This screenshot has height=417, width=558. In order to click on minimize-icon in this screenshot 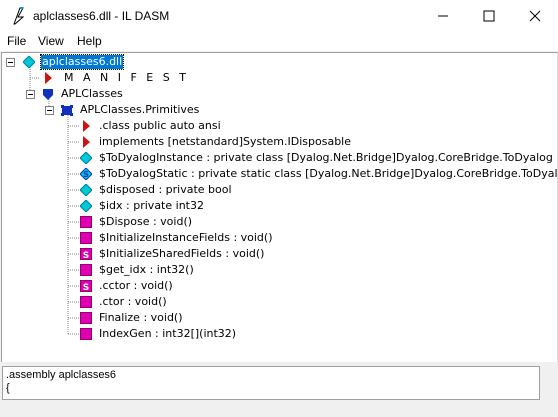, I will do `click(443, 16)`.